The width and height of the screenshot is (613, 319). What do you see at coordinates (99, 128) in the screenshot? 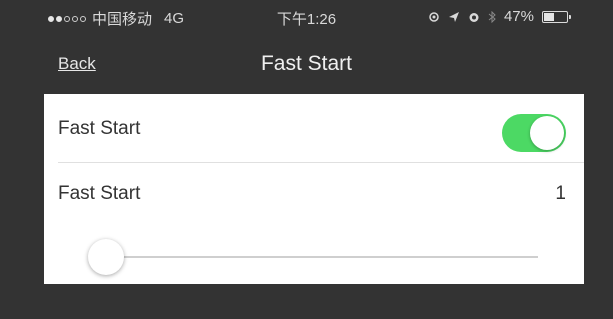
I see `fast-start-toggle-label: Fast Start` at bounding box center [99, 128].